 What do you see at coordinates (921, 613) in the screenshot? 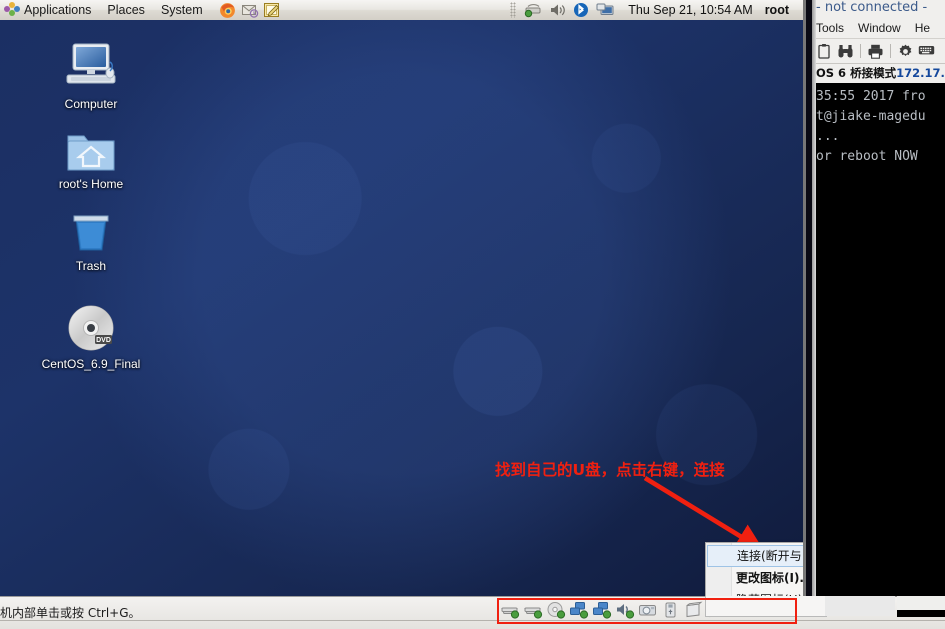
I see `securecrt-bottom-strip` at bounding box center [921, 613].